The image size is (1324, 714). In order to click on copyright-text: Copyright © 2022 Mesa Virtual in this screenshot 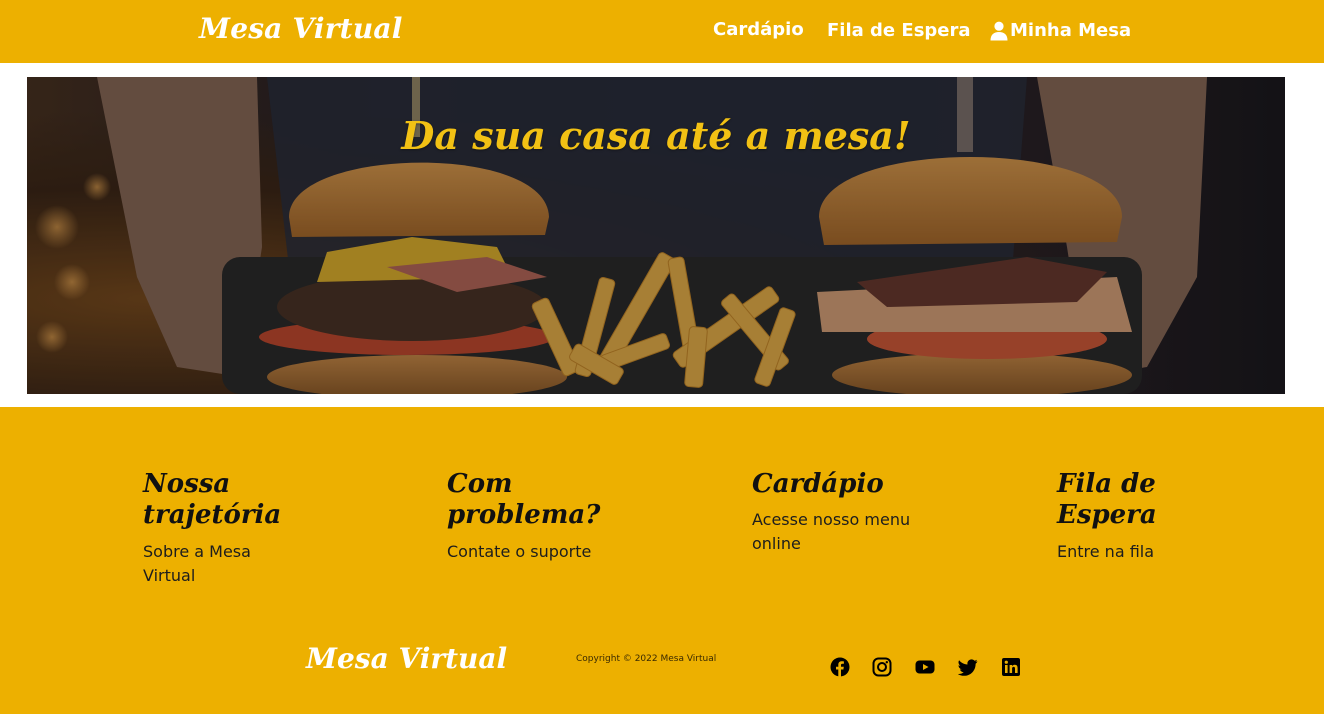, I will do `click(646, 659)`.